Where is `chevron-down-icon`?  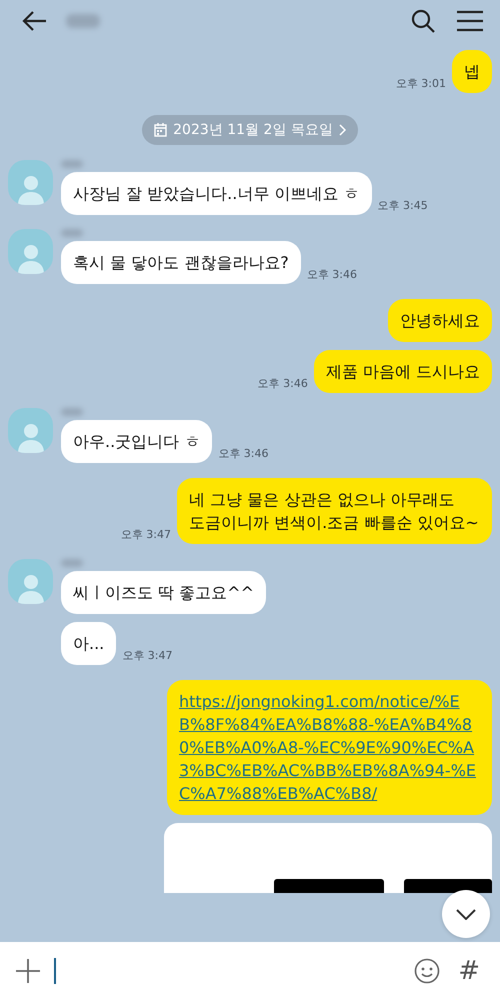
chevron-down-icon is located at coordinates (466, 914).